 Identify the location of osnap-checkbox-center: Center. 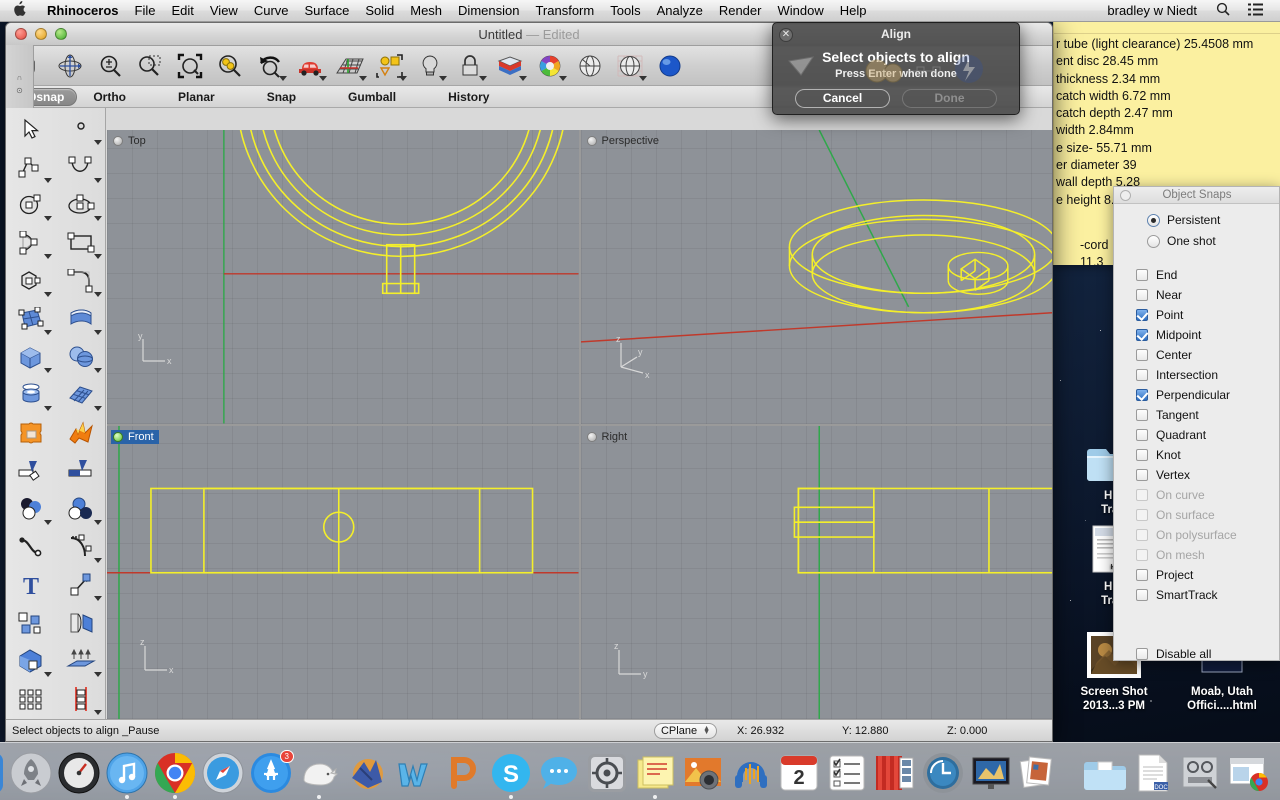
(1207, 355).